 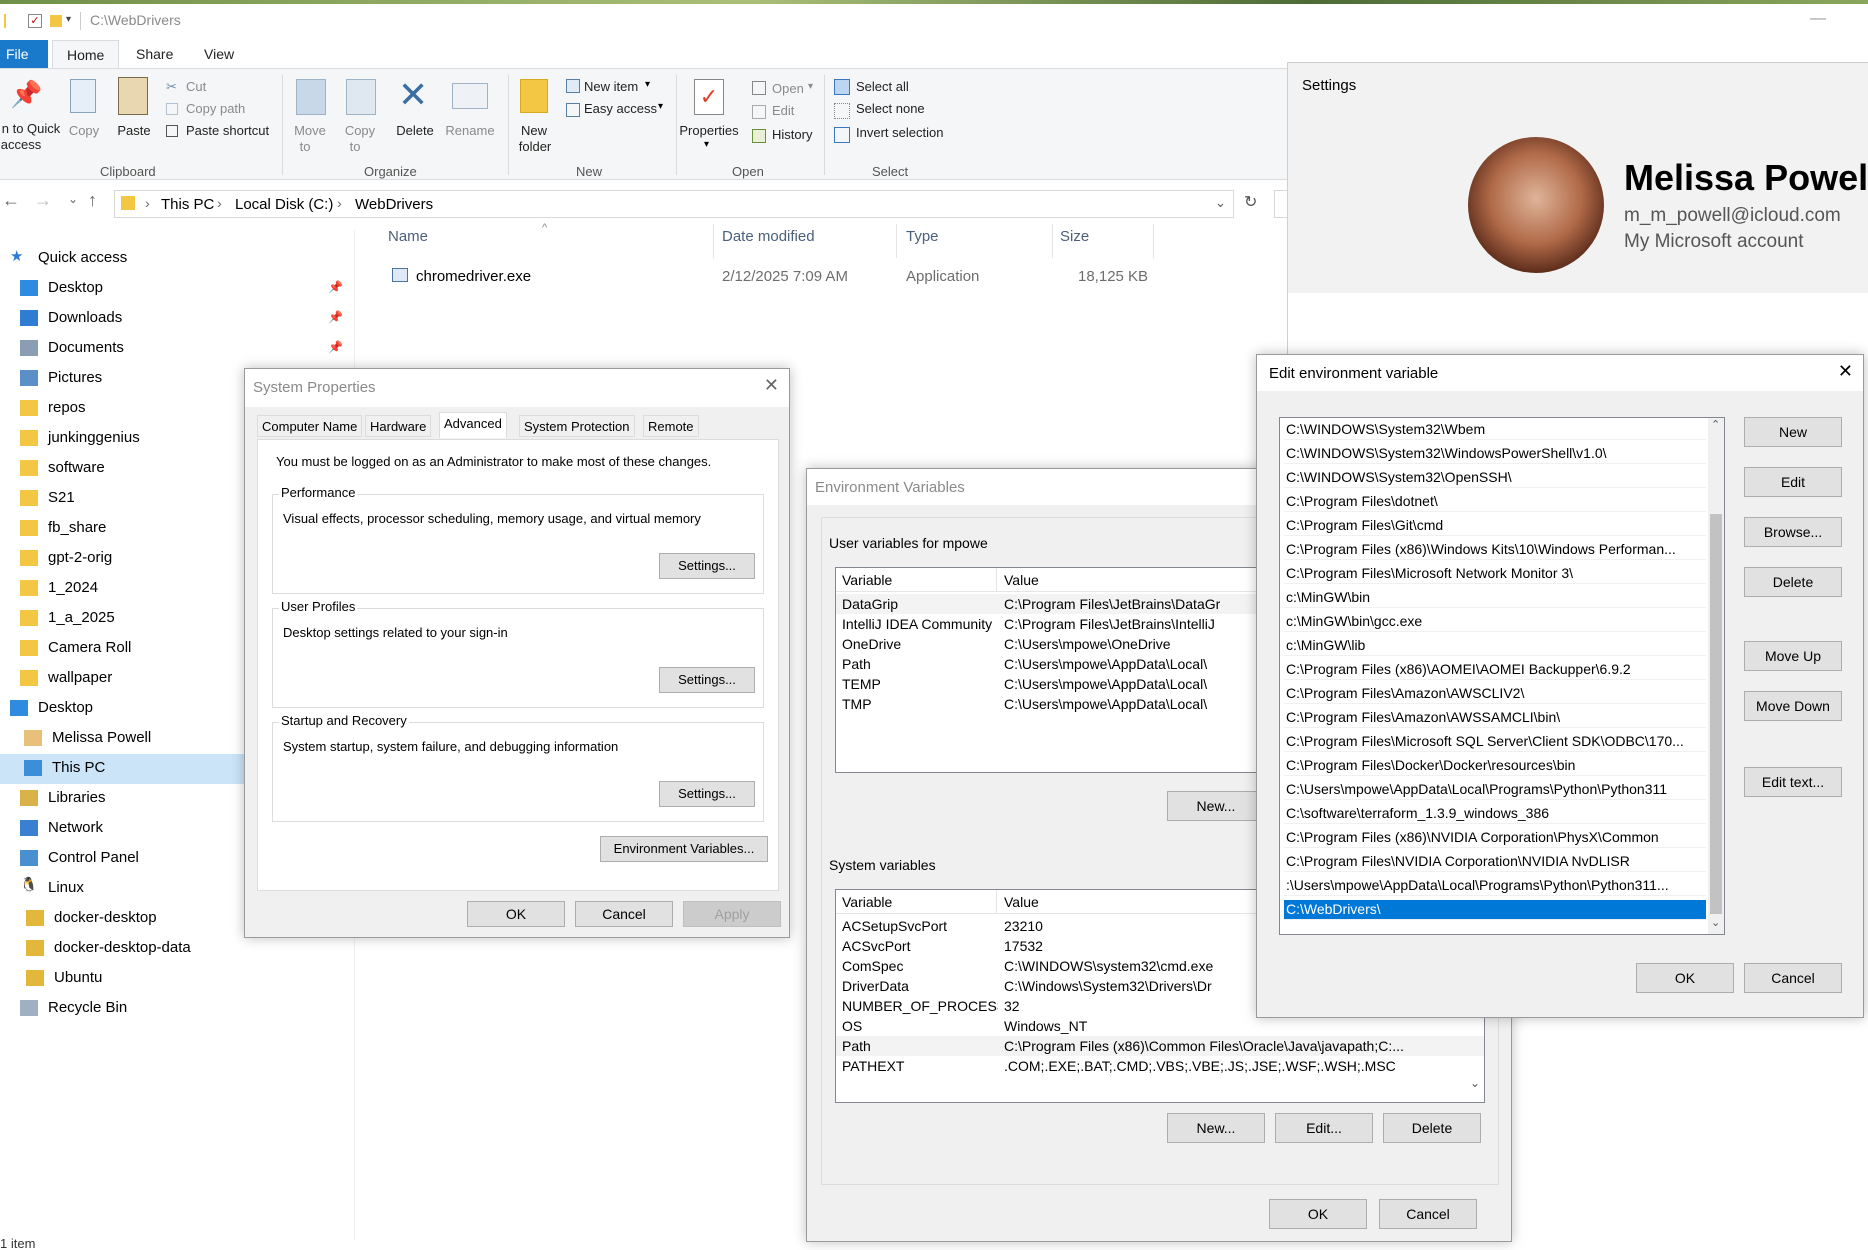 I want to click on scrollbar-thumb, so click(x=1716, y=714).